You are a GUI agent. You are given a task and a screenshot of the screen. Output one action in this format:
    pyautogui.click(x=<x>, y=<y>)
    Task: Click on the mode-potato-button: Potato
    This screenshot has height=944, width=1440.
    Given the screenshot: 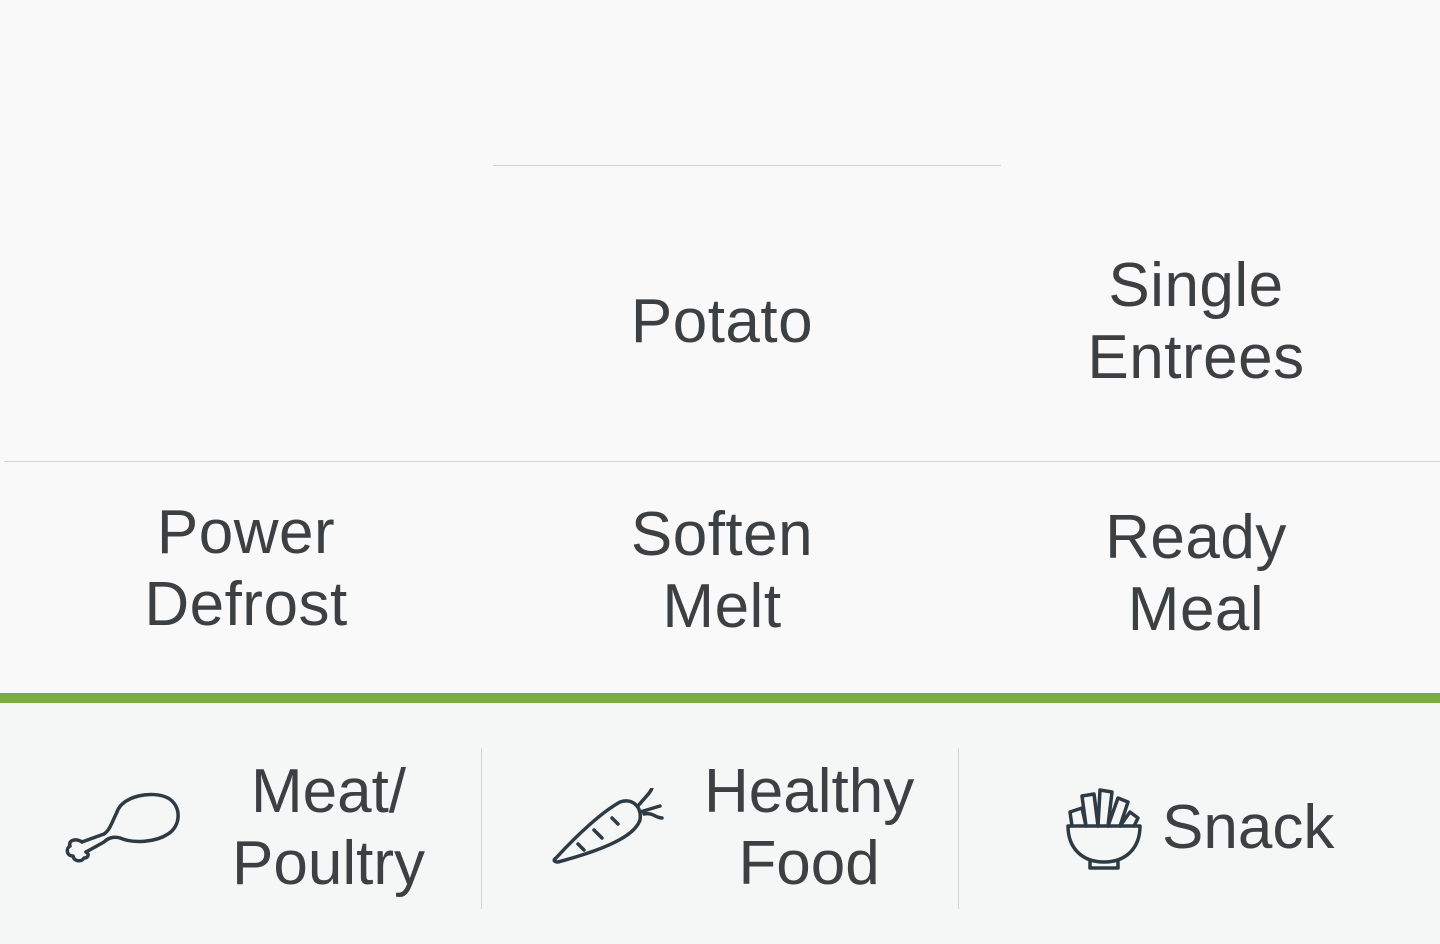 What is the action you would take?
    pyautogui.click(x=722, y=322)
    